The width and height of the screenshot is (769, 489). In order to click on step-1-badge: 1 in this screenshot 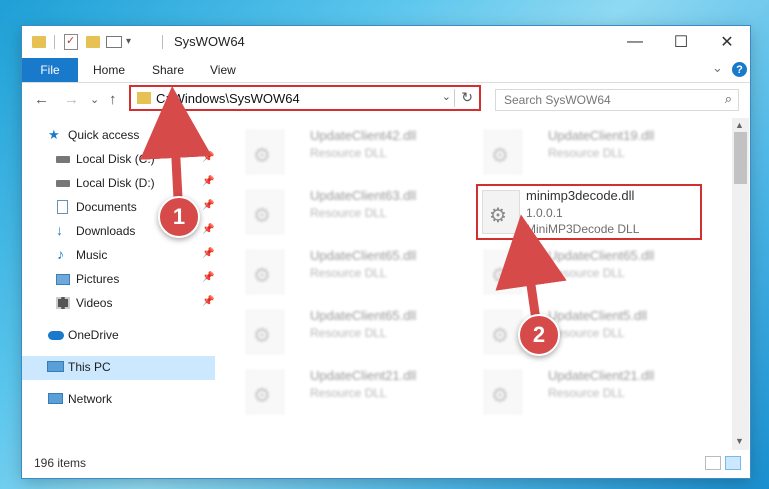, I will do `click(179, 217)`.